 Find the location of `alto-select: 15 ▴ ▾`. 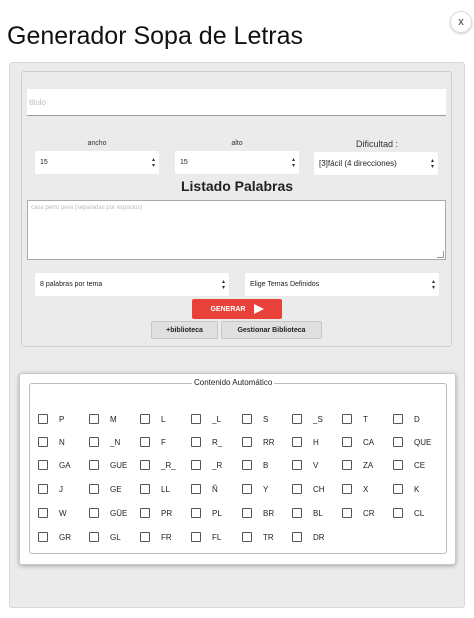

alto-select: 15 ▴ ▾ is located at coordinates (237, 162).